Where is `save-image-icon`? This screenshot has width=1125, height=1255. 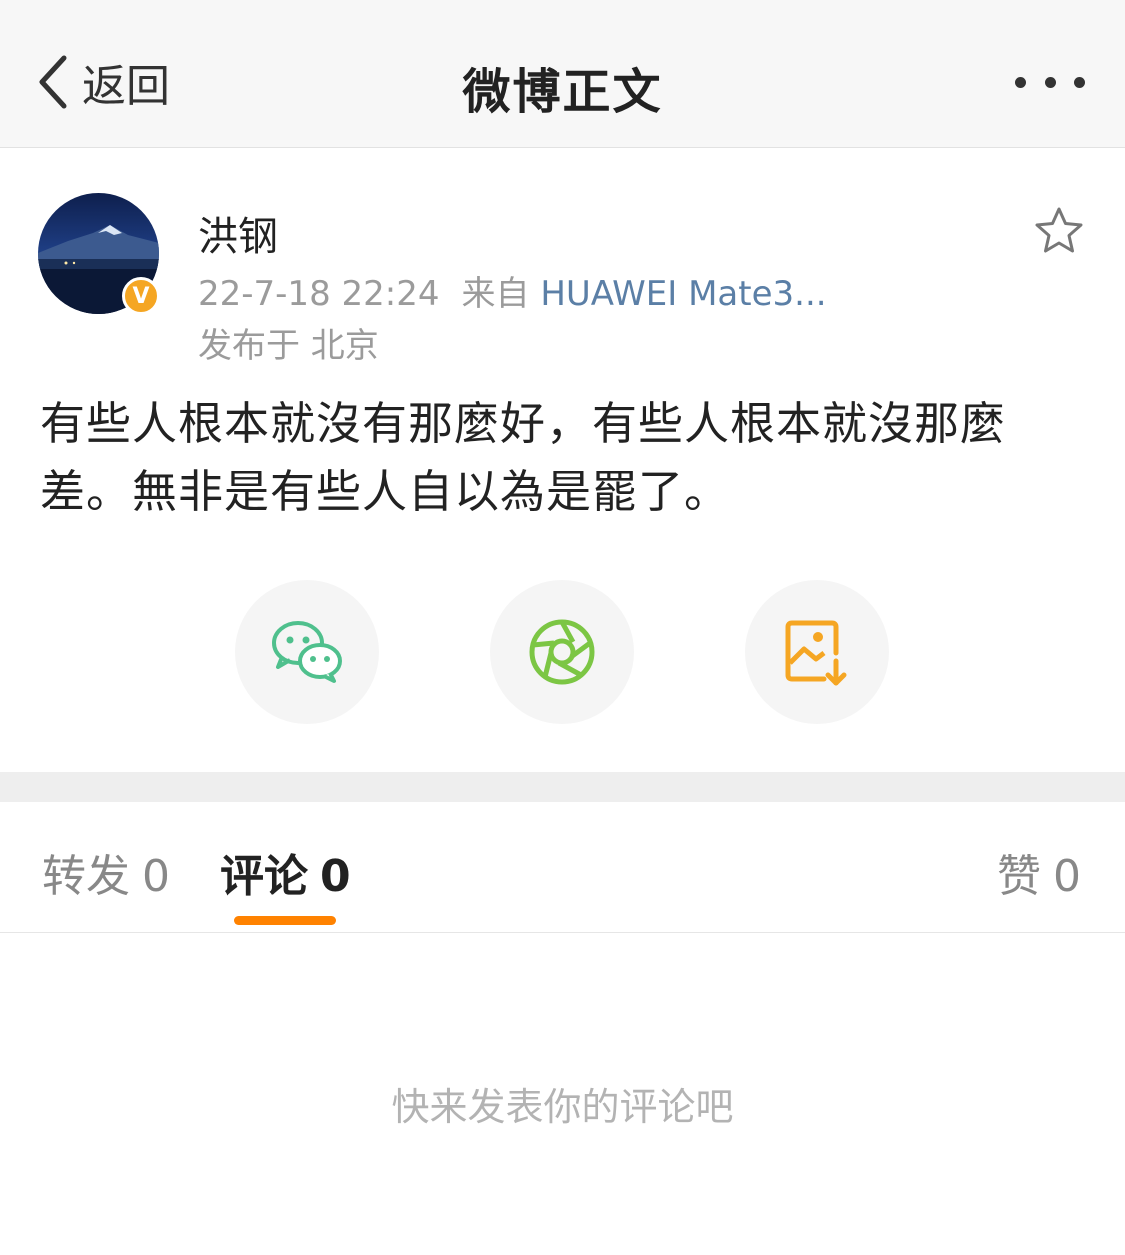
save-image-icon is located at coordinates (816, 653).